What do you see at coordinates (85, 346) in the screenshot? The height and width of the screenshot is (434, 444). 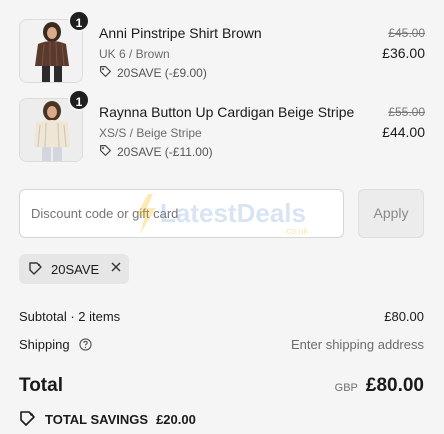 I see `help-icon` at bounding box center [85, 346].